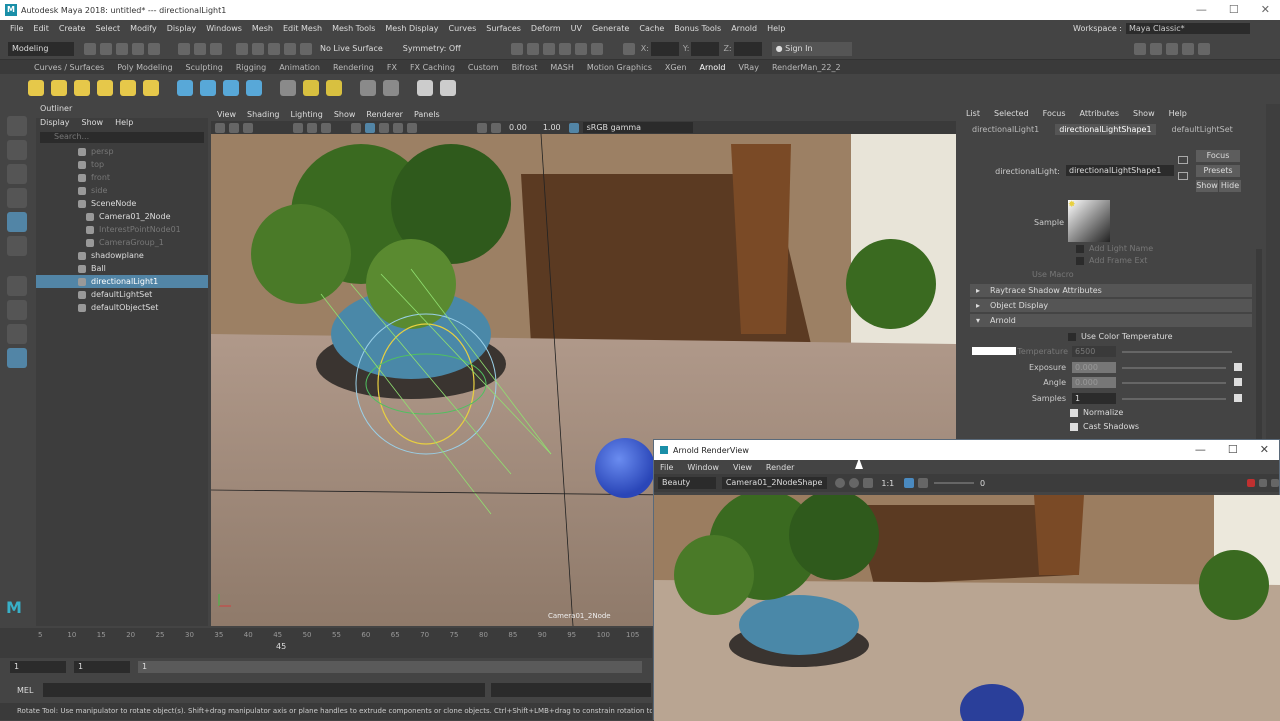 The height and width of the screenshot is (721, 1280). I want to click on arnold-standin-icon, so click(185, 88).